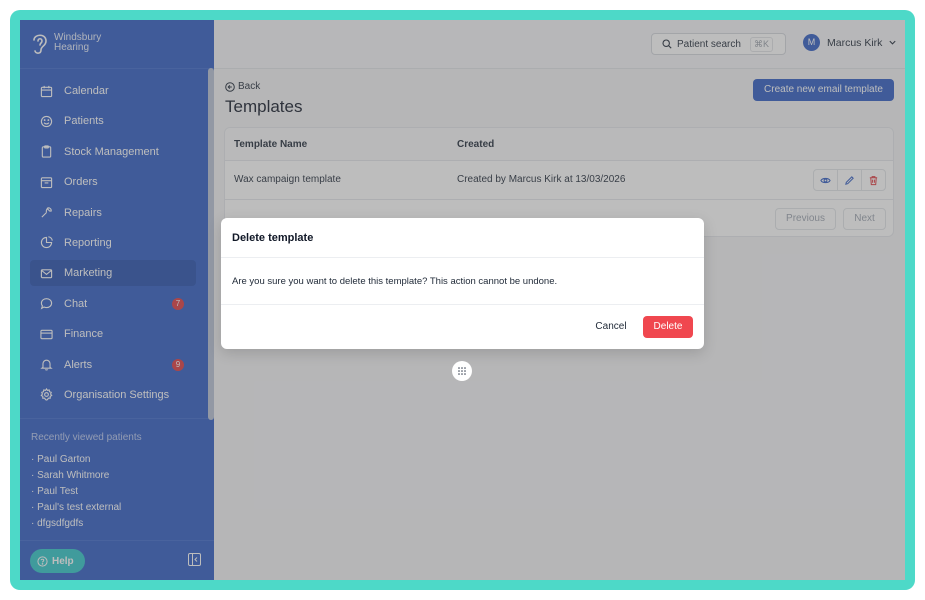 Image resolution: width=925 pixels, height=600 pixels. What do you see at coordinates (611, 327) in the screenshot?
I see `cancel-button: Cancel` at bounding box center [611, 327].